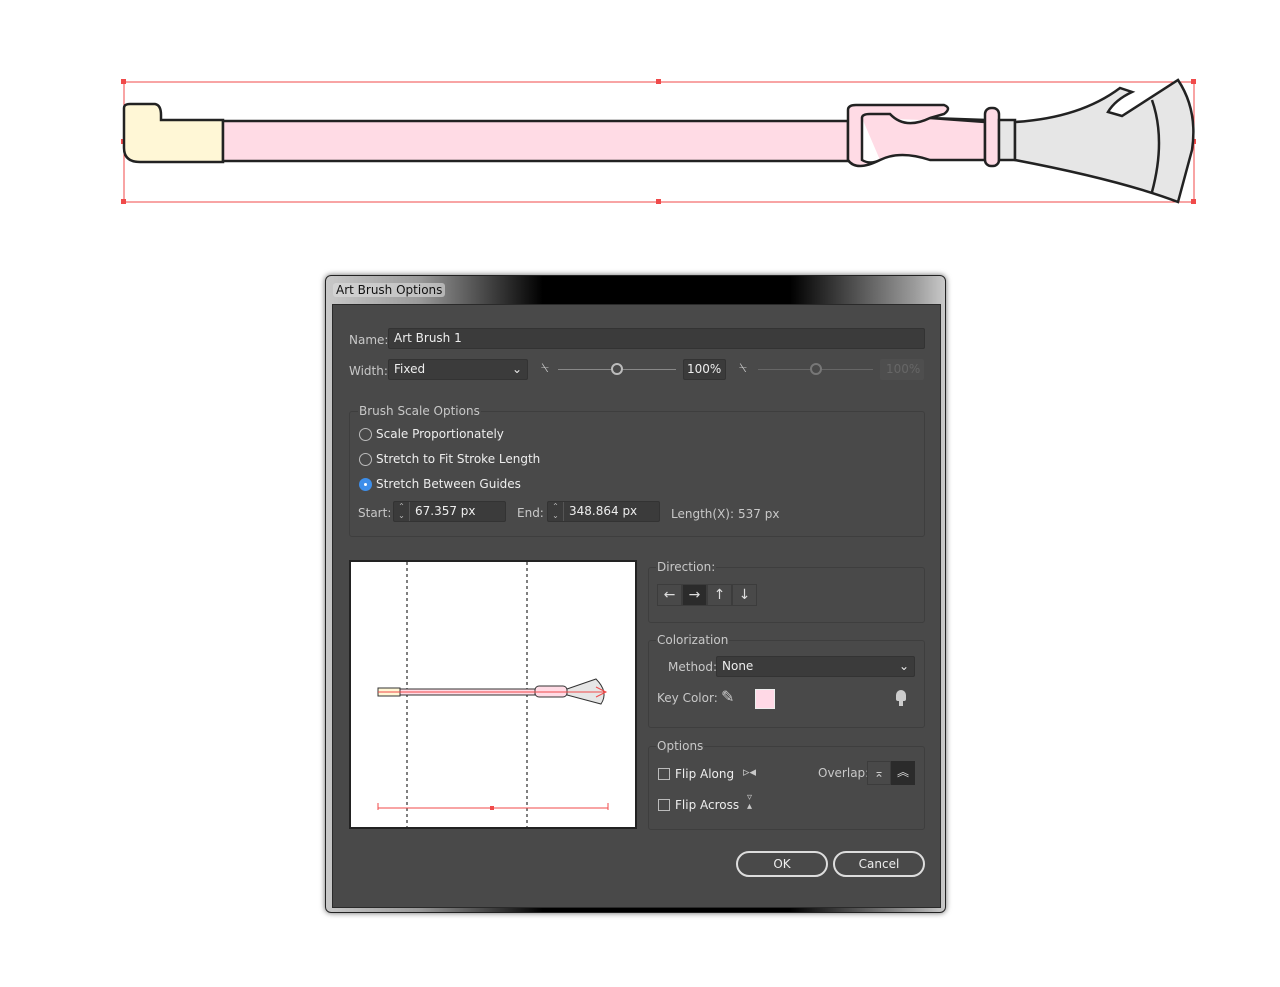 This screenshot has height=987, width=1280. Describe the element at coordinates (664, 774) in the screenshot. I see `flip-along-checkbox` at that location.